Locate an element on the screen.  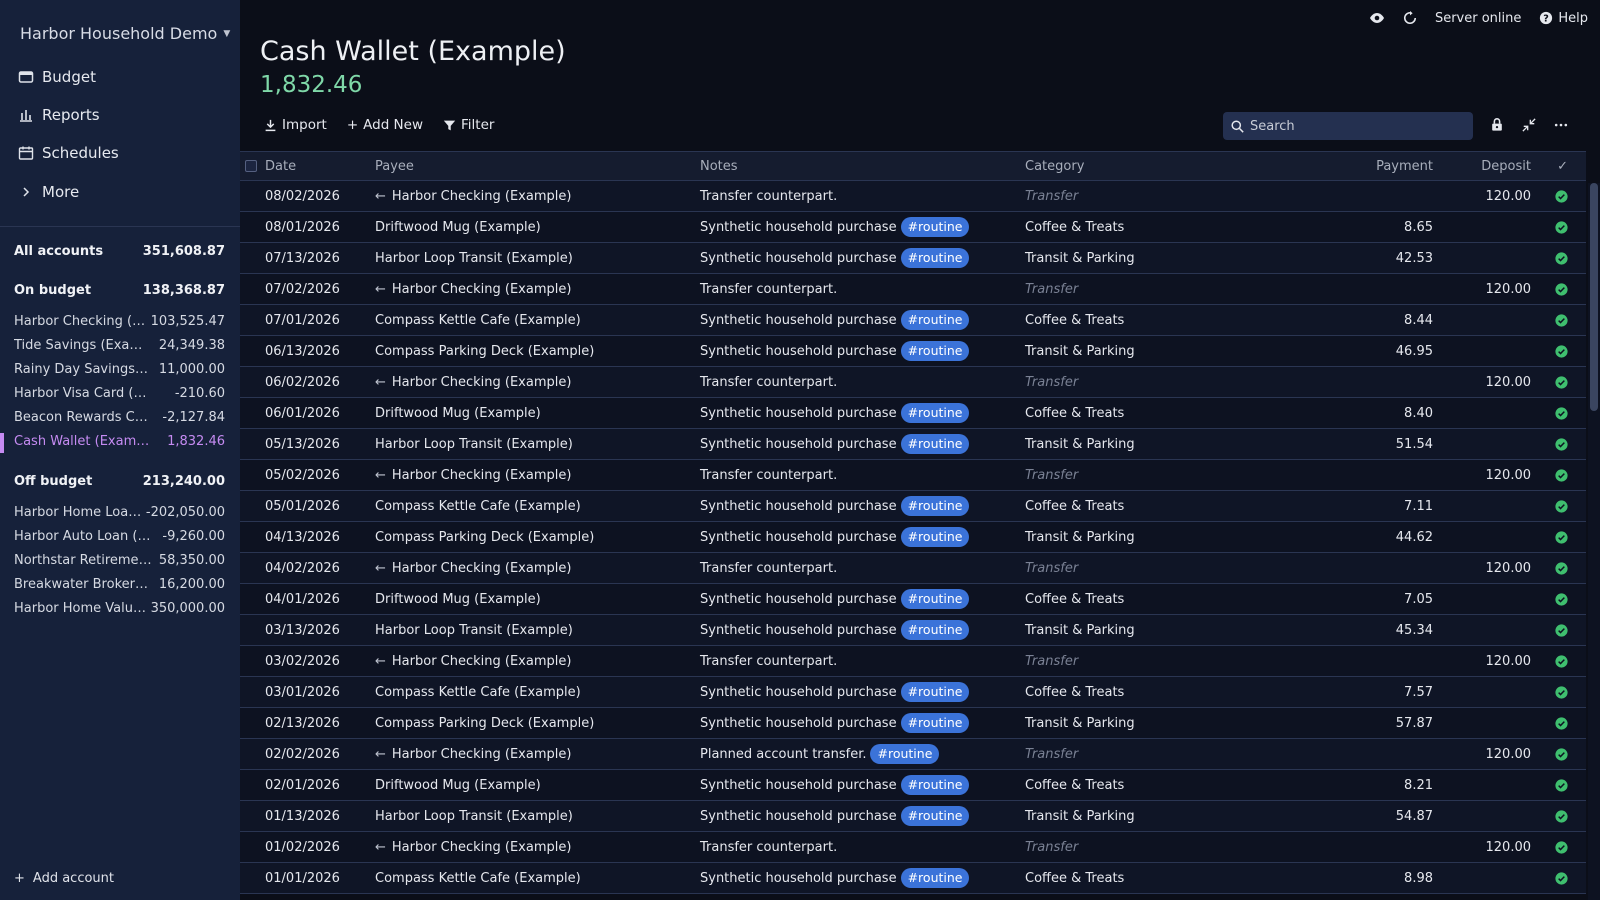
header-deposit: Deposit is located at coordinates (1506, 166).